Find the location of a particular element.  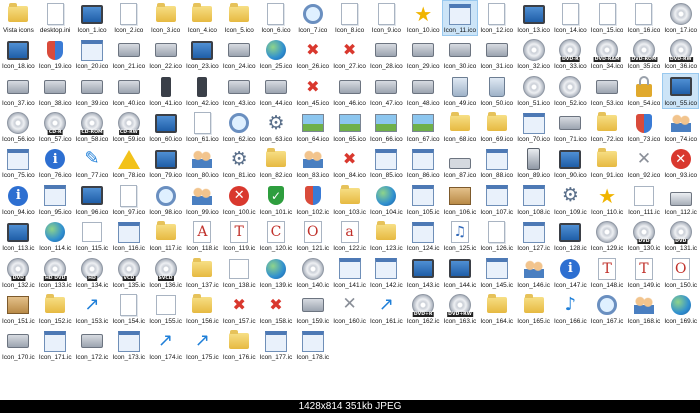

icon-item: ⚙ Icon_81.ico is located at coordinates (239, 163).